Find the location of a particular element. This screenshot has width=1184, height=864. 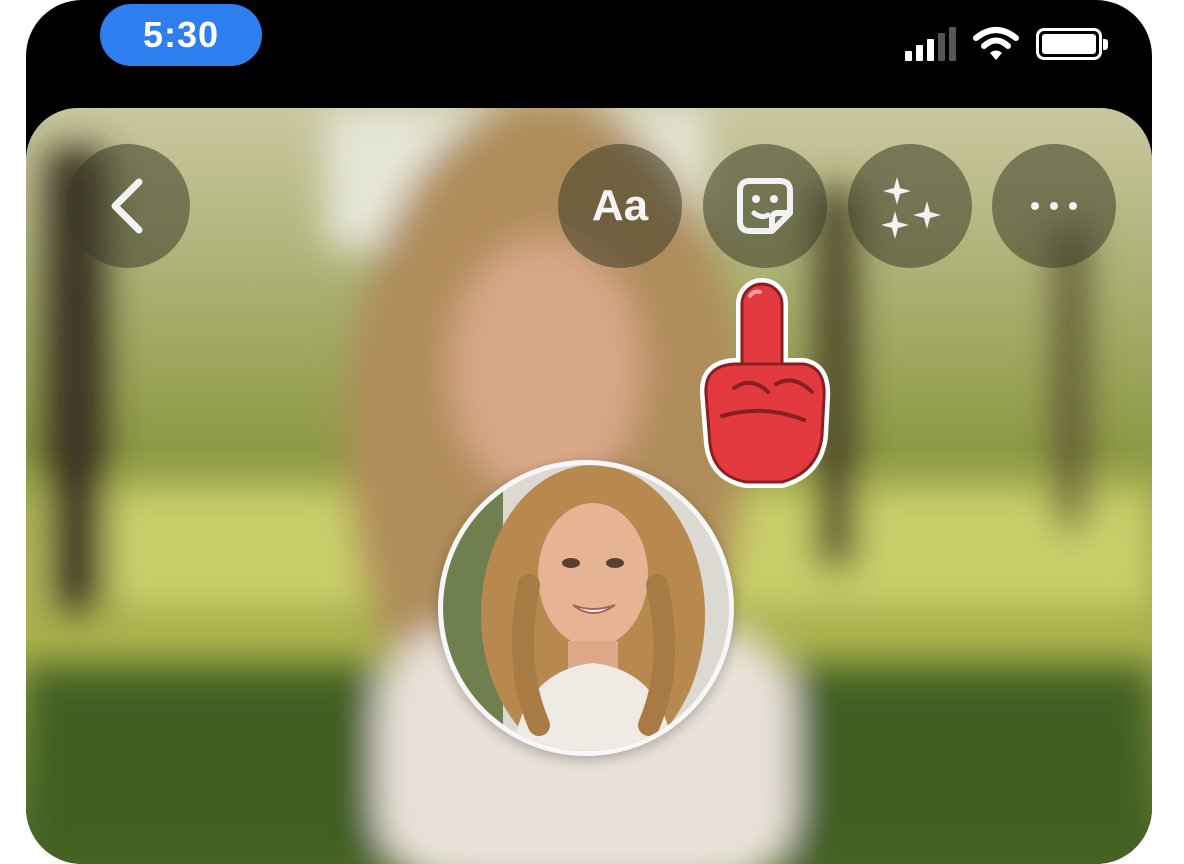

status-bar: 5:30 is located at coordinates (589, 54).